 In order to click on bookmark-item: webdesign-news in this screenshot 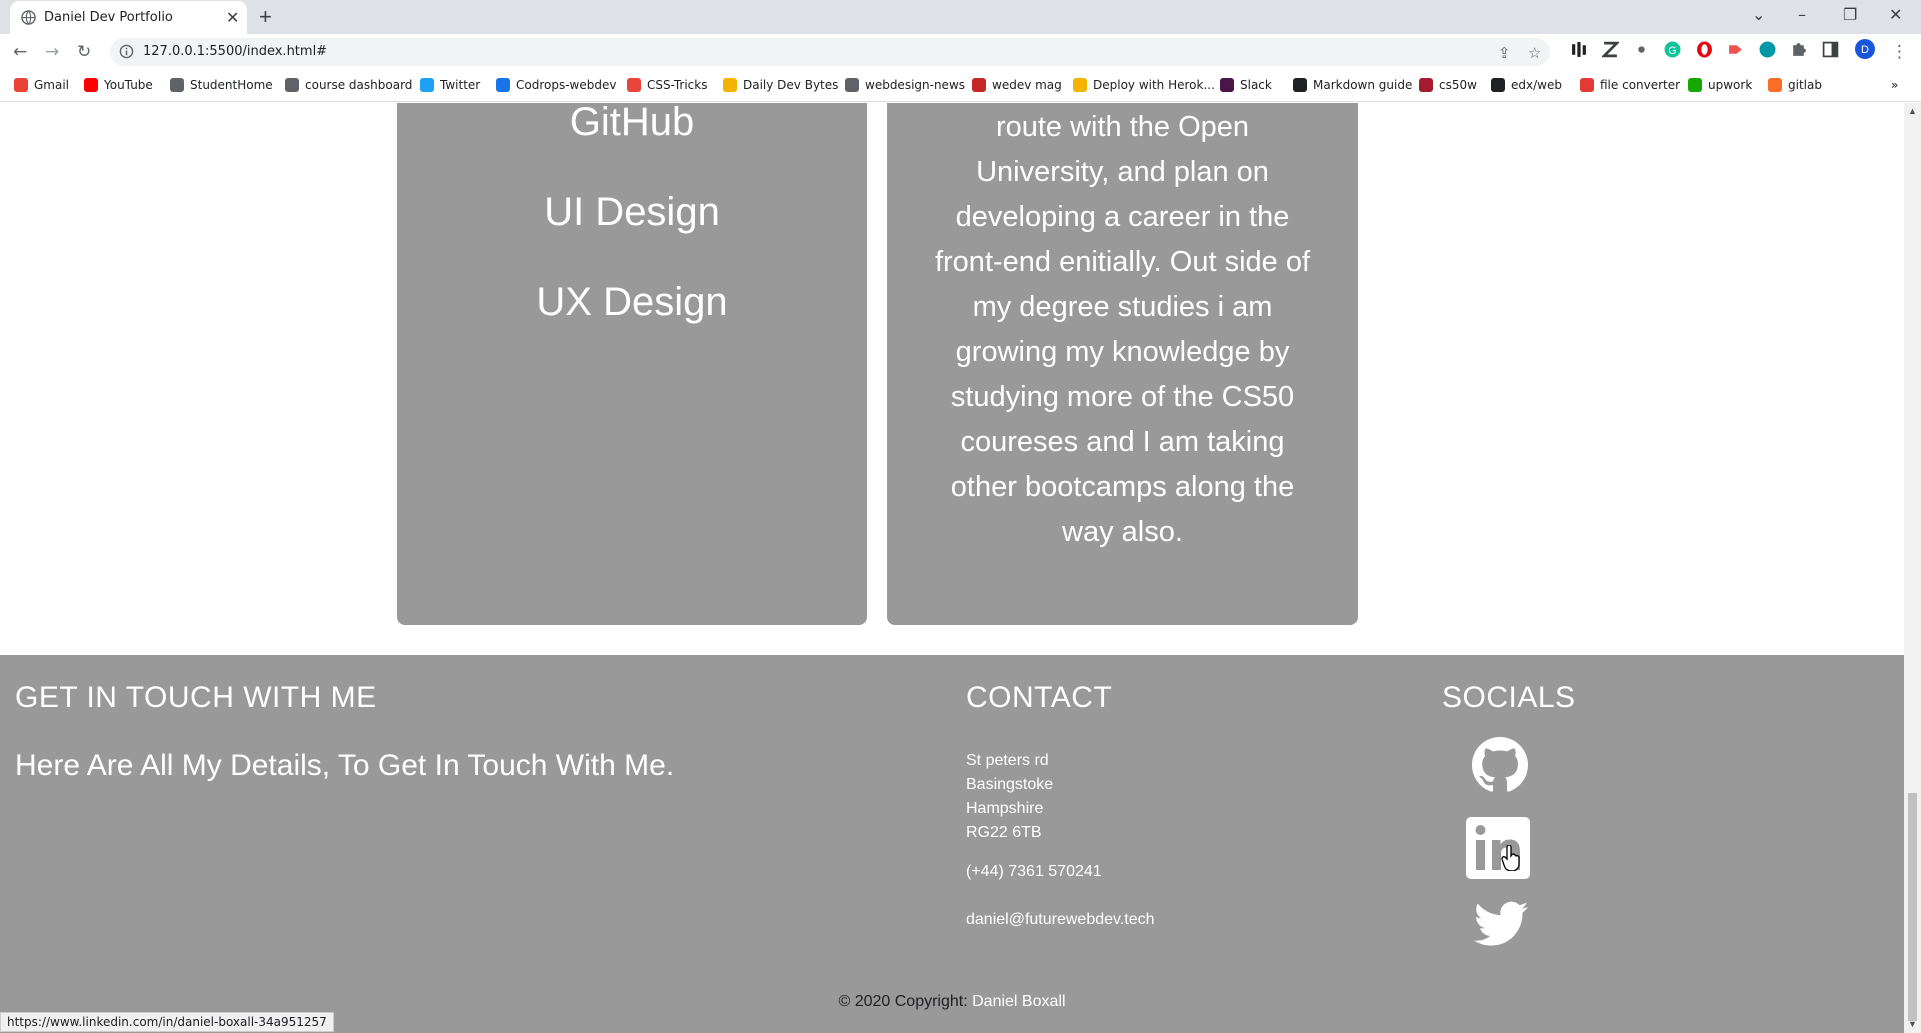, I will do `click(905, 85)`.